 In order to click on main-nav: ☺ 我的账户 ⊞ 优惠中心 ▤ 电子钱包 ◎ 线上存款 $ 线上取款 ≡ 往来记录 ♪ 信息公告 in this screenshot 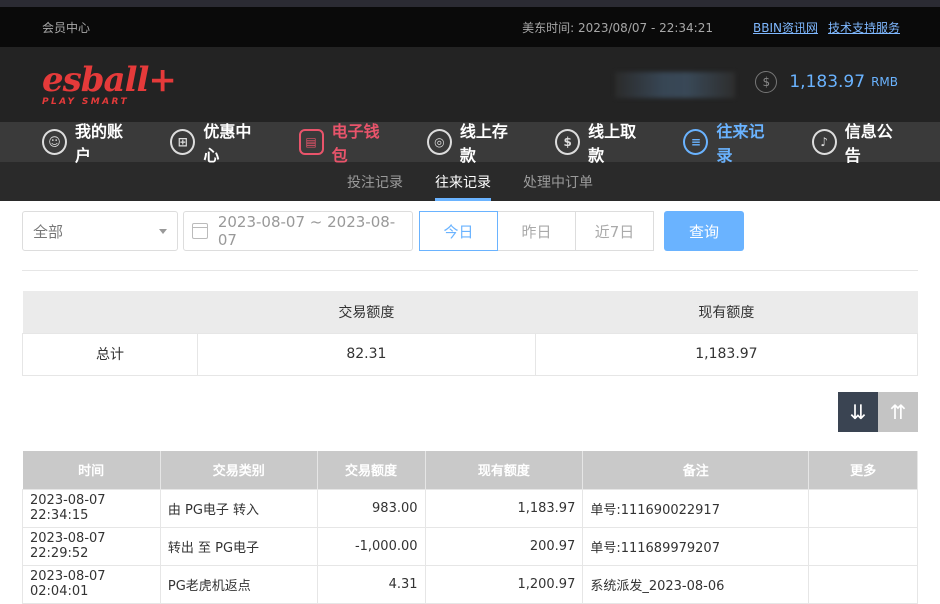, I will do `click(470, 143)`.